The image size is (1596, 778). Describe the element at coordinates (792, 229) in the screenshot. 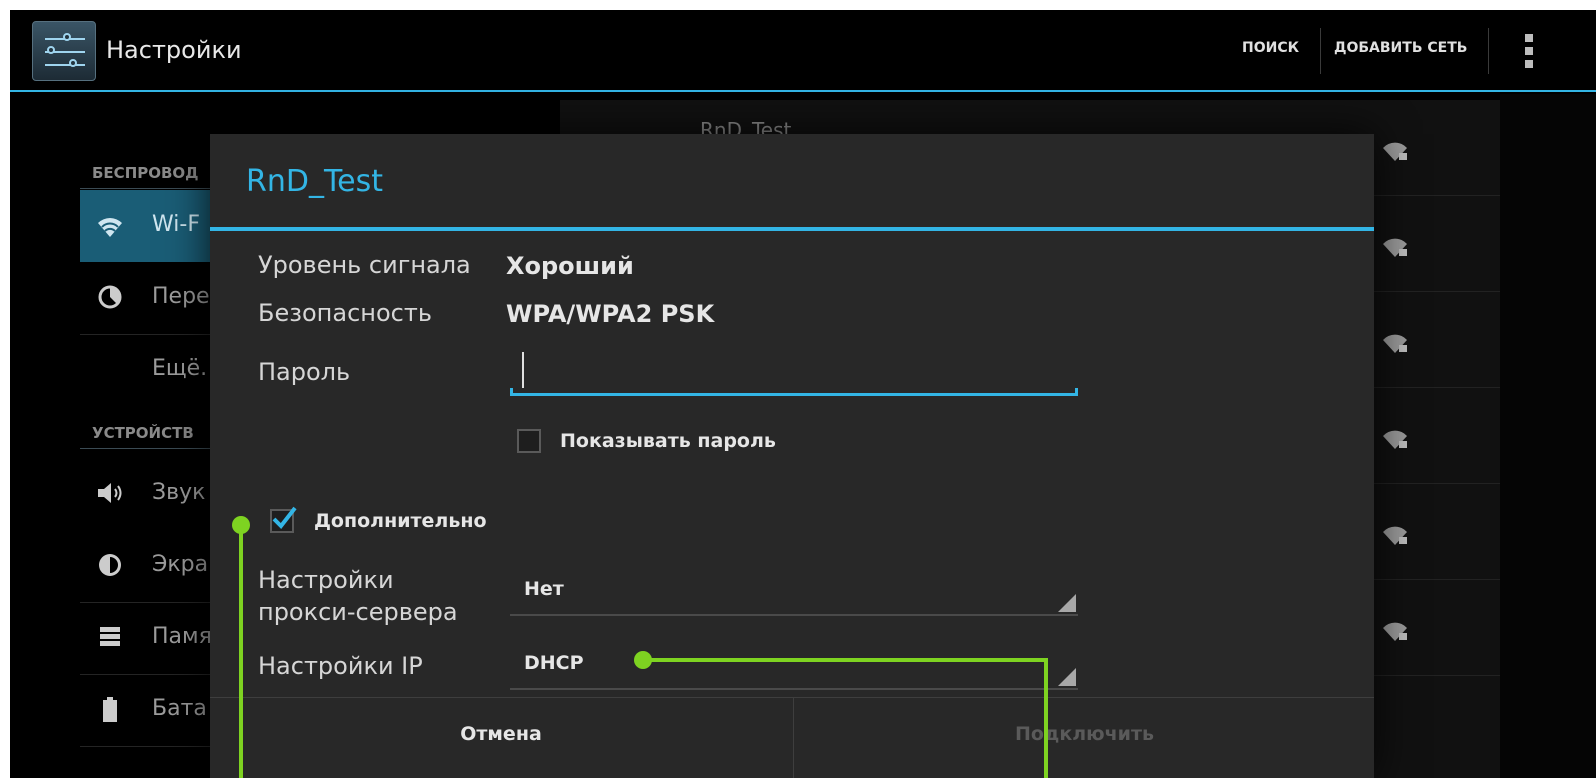

I see `dialog-title-divider` at that location.